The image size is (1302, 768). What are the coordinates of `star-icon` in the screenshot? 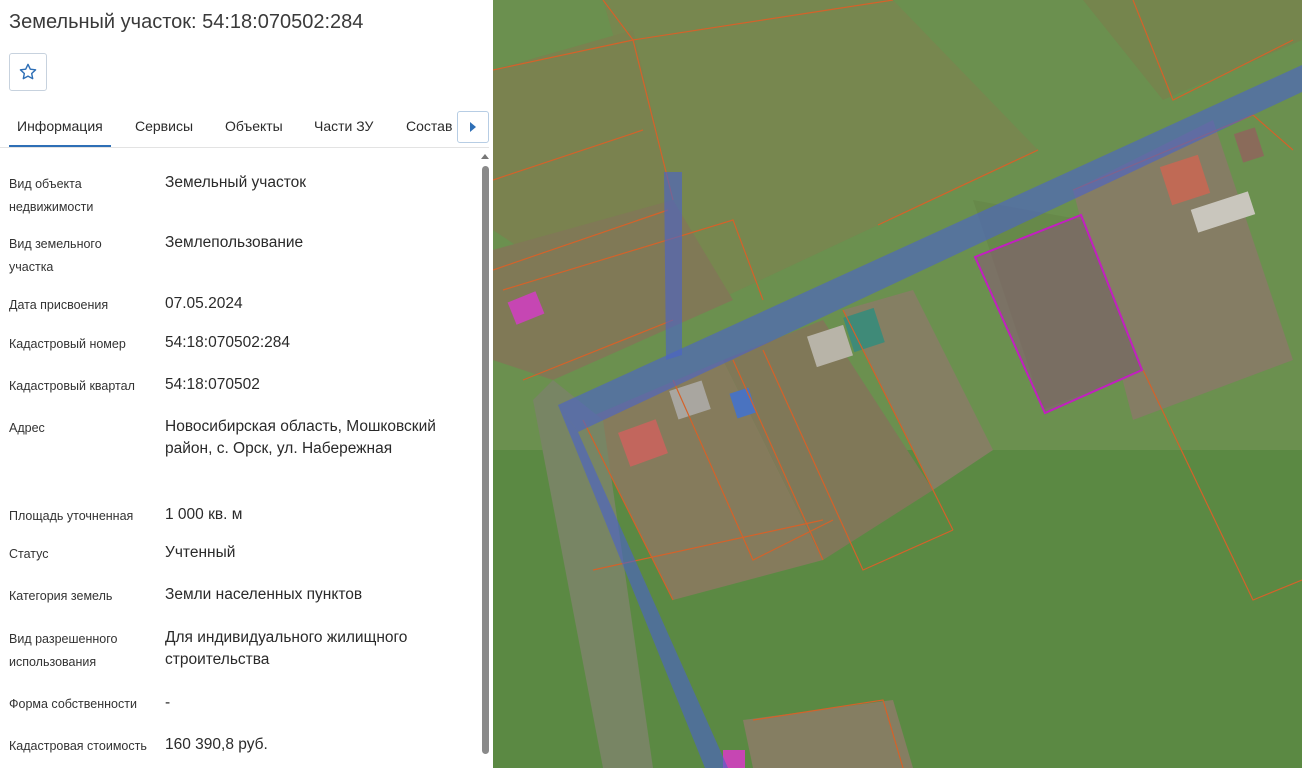 It's located at (28, 71).